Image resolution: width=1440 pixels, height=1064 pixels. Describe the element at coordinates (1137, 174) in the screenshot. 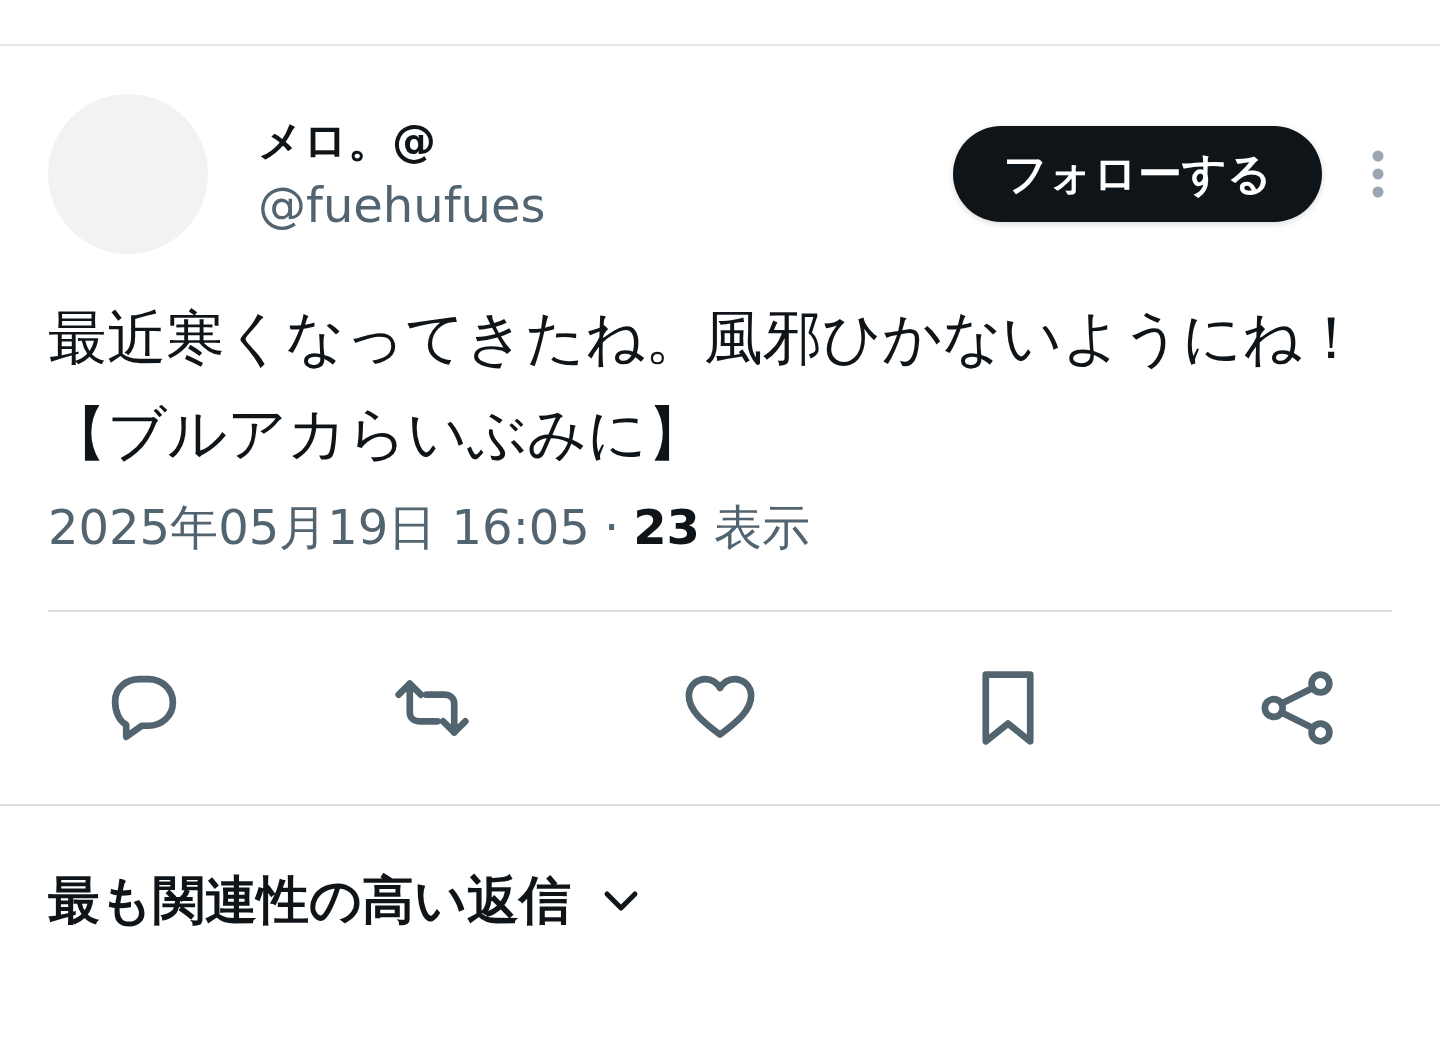

I see `follow-button: フォローする` at that location.